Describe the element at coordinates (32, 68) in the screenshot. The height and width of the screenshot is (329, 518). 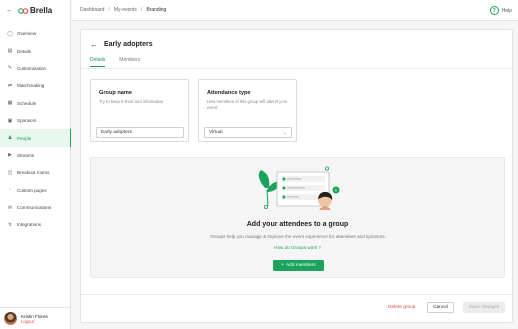
I see `sidebar-item-label: Customization` at that location.